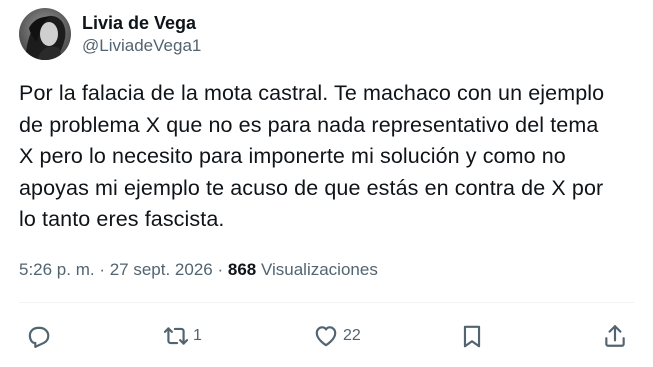  I want to click on tweet-time: 5:26 p. m., so click(57, 269).